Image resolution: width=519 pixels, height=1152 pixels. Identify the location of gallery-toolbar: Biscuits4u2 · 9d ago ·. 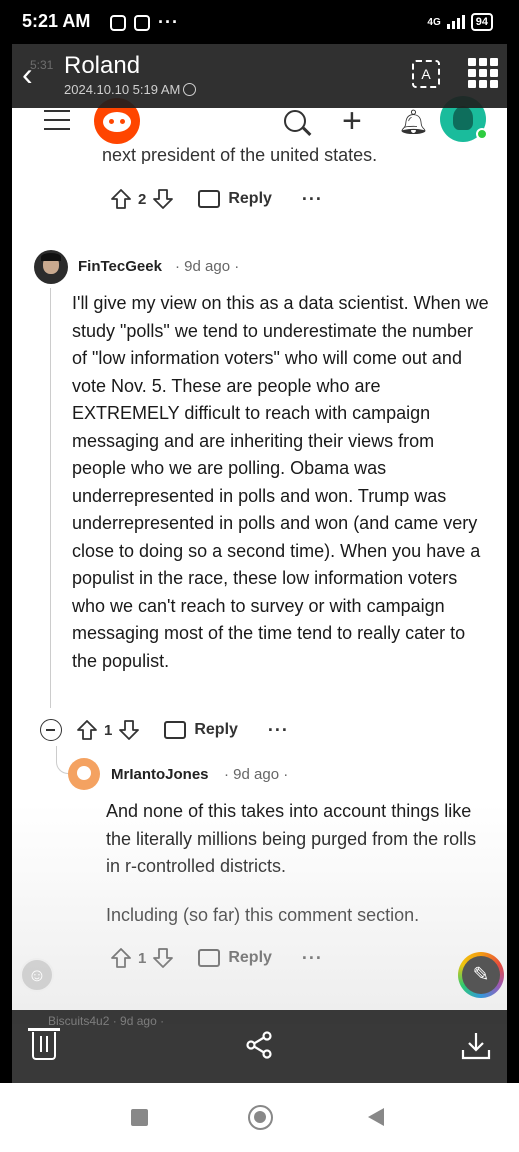
(259, 1046).